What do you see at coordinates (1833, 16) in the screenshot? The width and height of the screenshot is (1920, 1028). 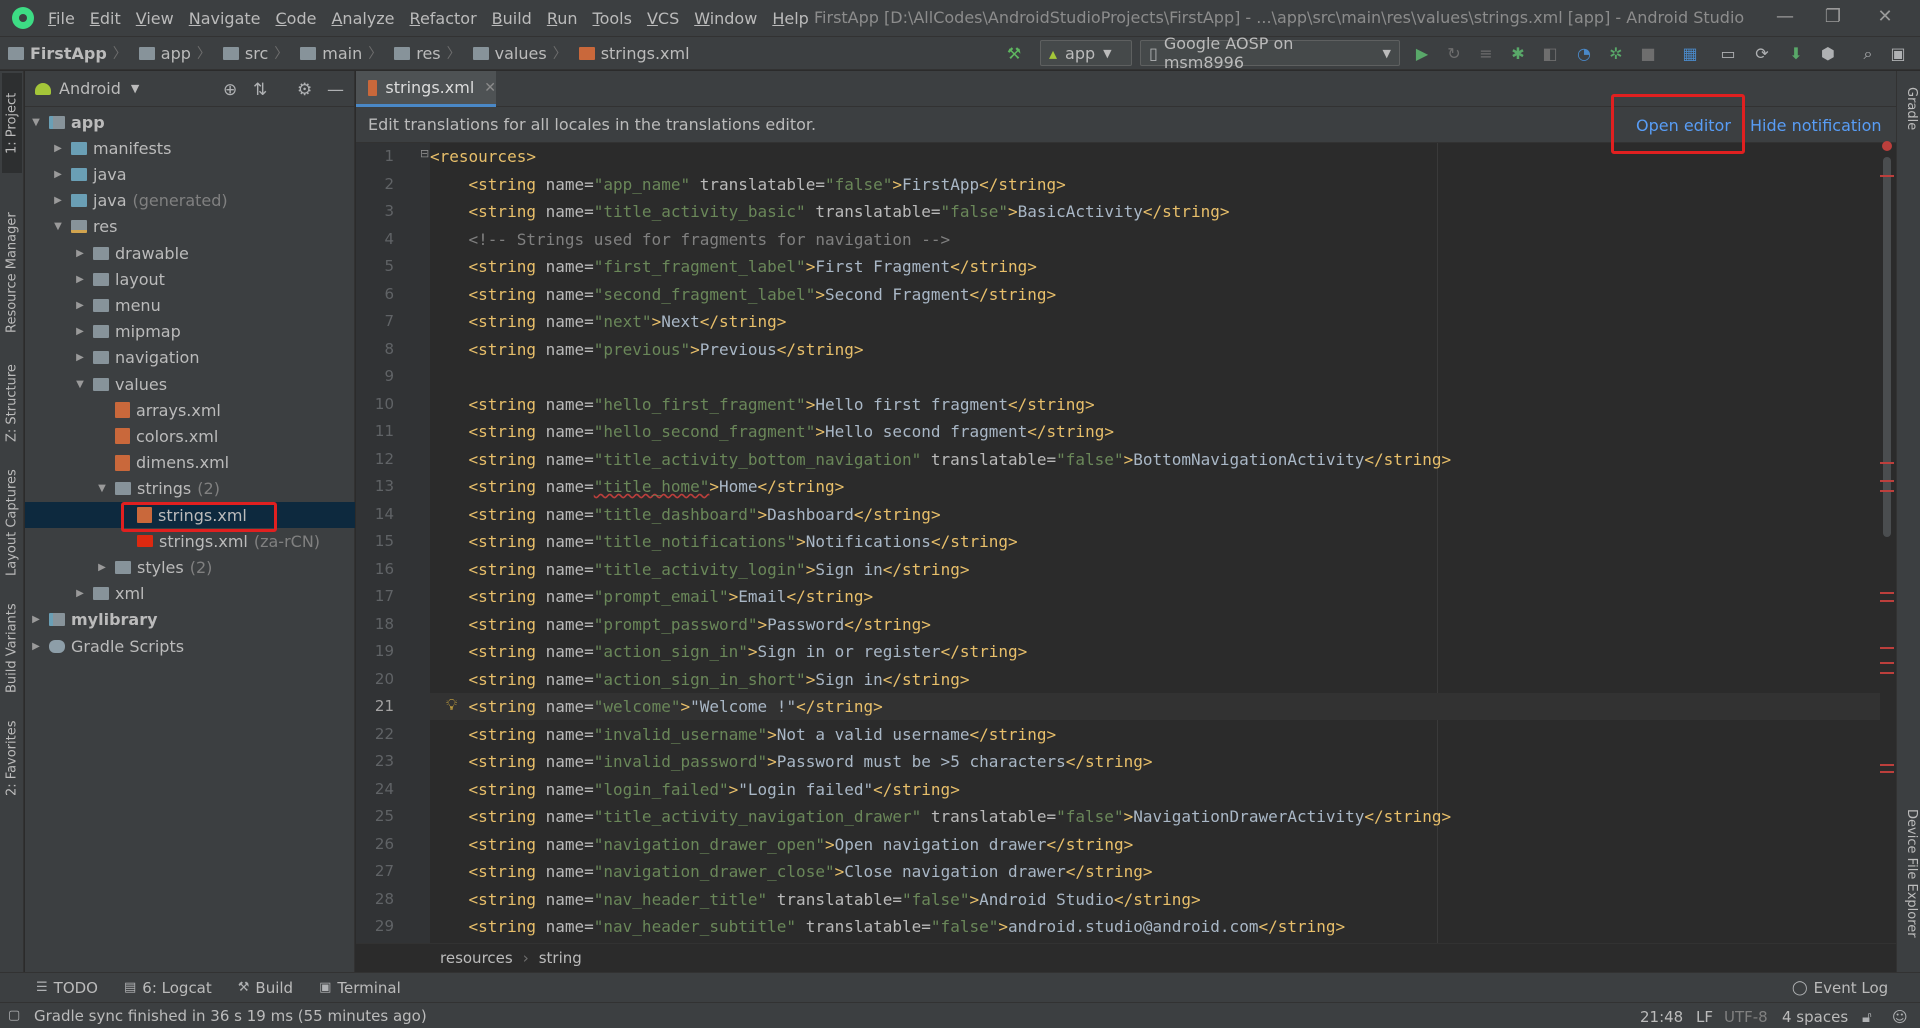 I see `restore-icon: ❐` at bounding box center [1833, 16].